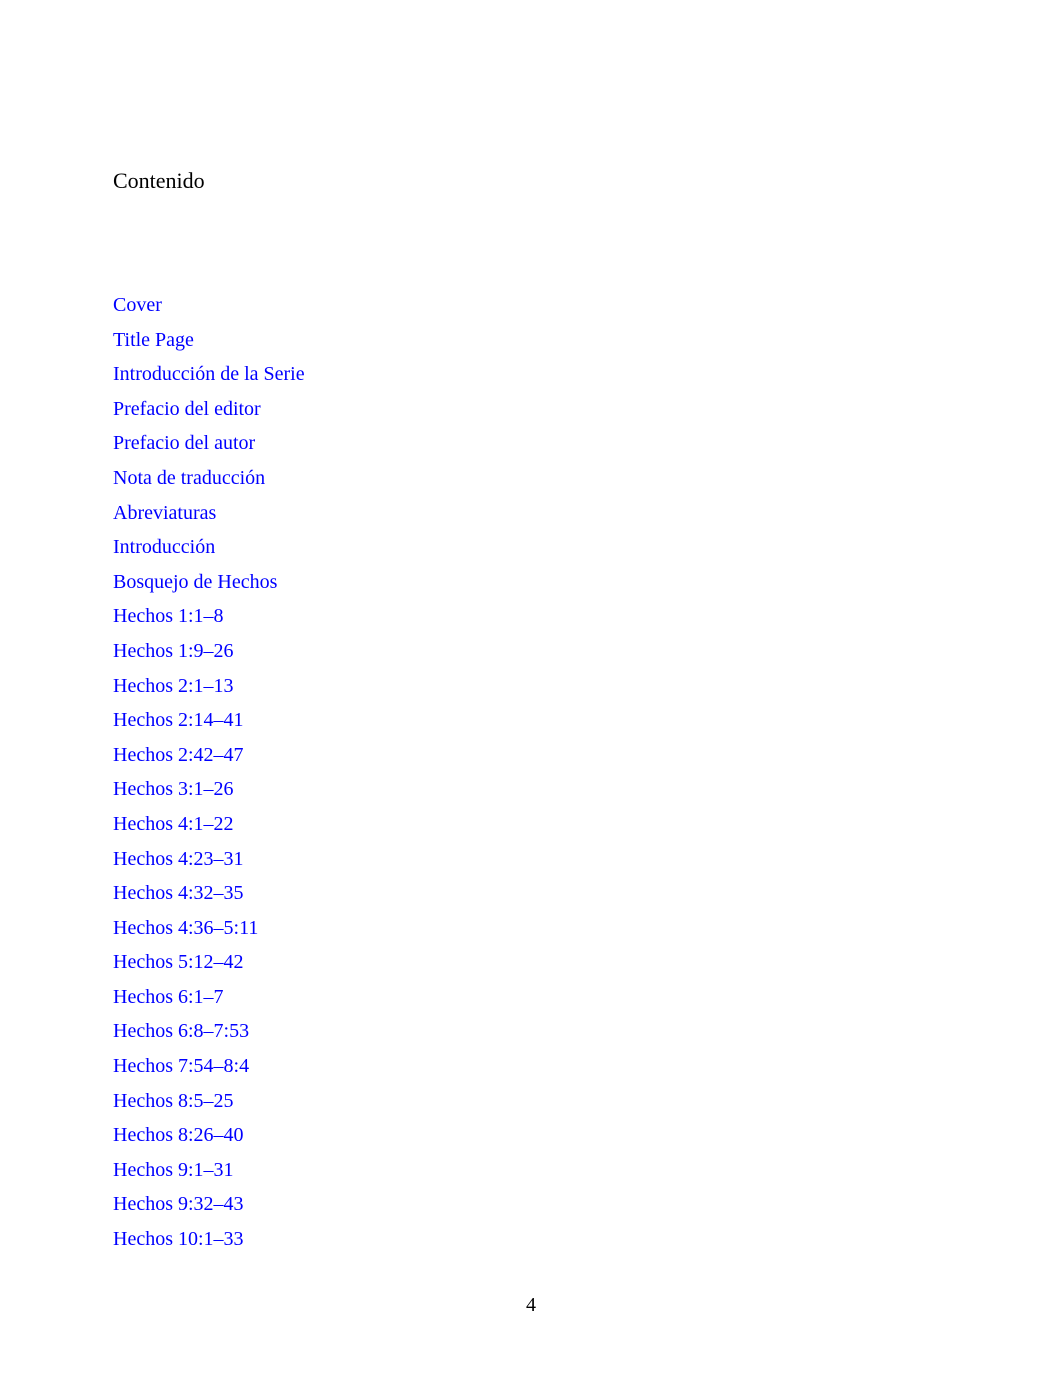  I want to click on toc-entry: Hechos 10:1–33, so click(373, 1239).